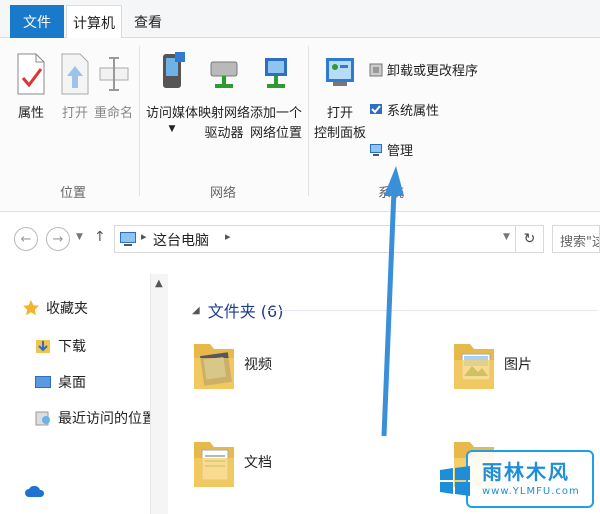 The width and height of the screenshot is (600, 514). Describe the element at coordinates (576, 239) in the screenshot. I see `search-input: 搜索"这台电脑"` at that location.